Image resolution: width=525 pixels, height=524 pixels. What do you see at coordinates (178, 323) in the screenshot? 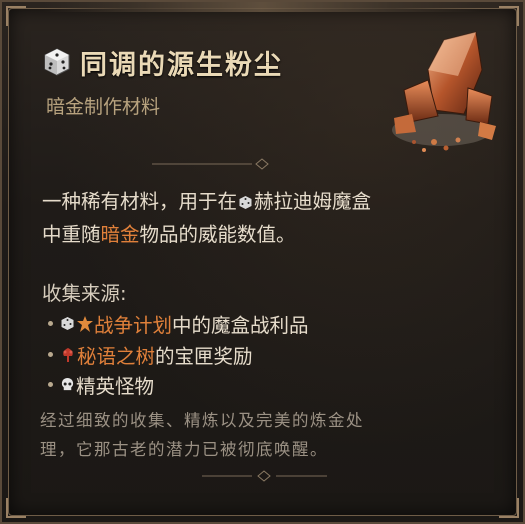
I see `source-item-war-plans: 战争计划 中的魔盒战利品` at bounding box center [178, 323].